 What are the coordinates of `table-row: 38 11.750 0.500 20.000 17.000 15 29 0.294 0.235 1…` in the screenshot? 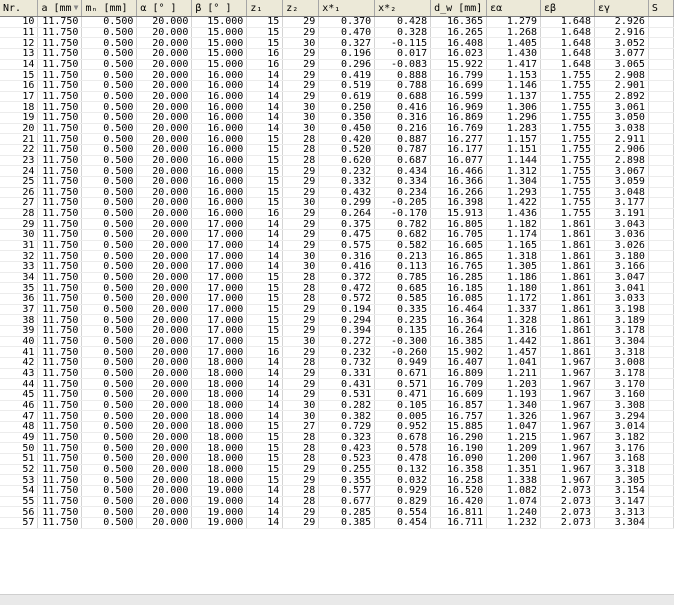 It's located at (337, 320).